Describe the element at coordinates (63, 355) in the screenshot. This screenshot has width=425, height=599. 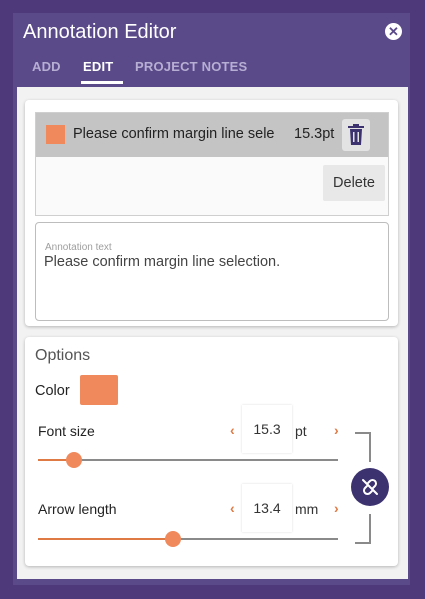
I see `options-title: Options` at that location.